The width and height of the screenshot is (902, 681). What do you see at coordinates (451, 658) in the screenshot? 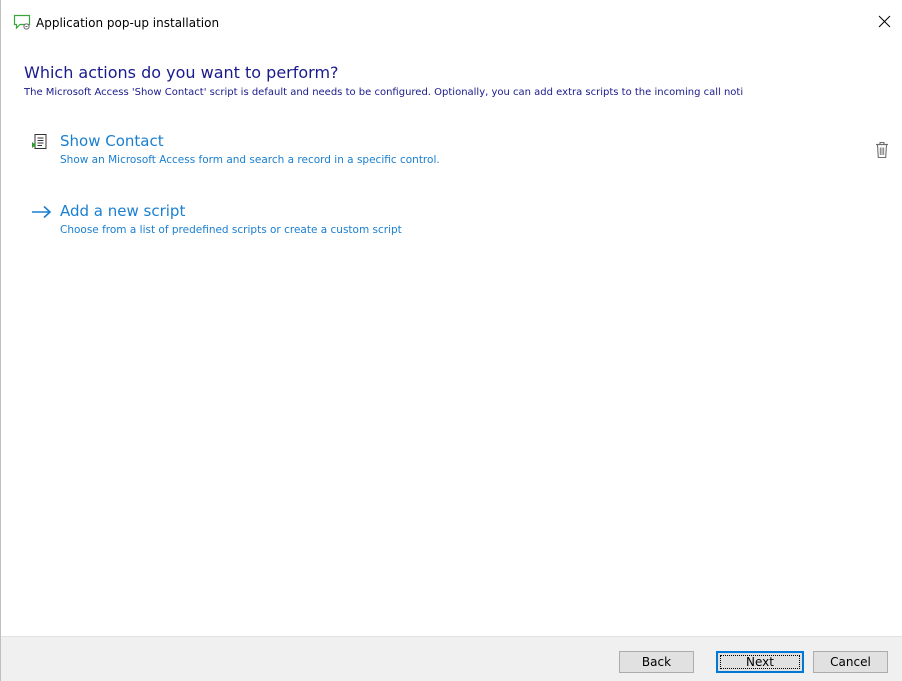
I see `button-bar: Back Next Cancel` at bounding box center [451, 658].